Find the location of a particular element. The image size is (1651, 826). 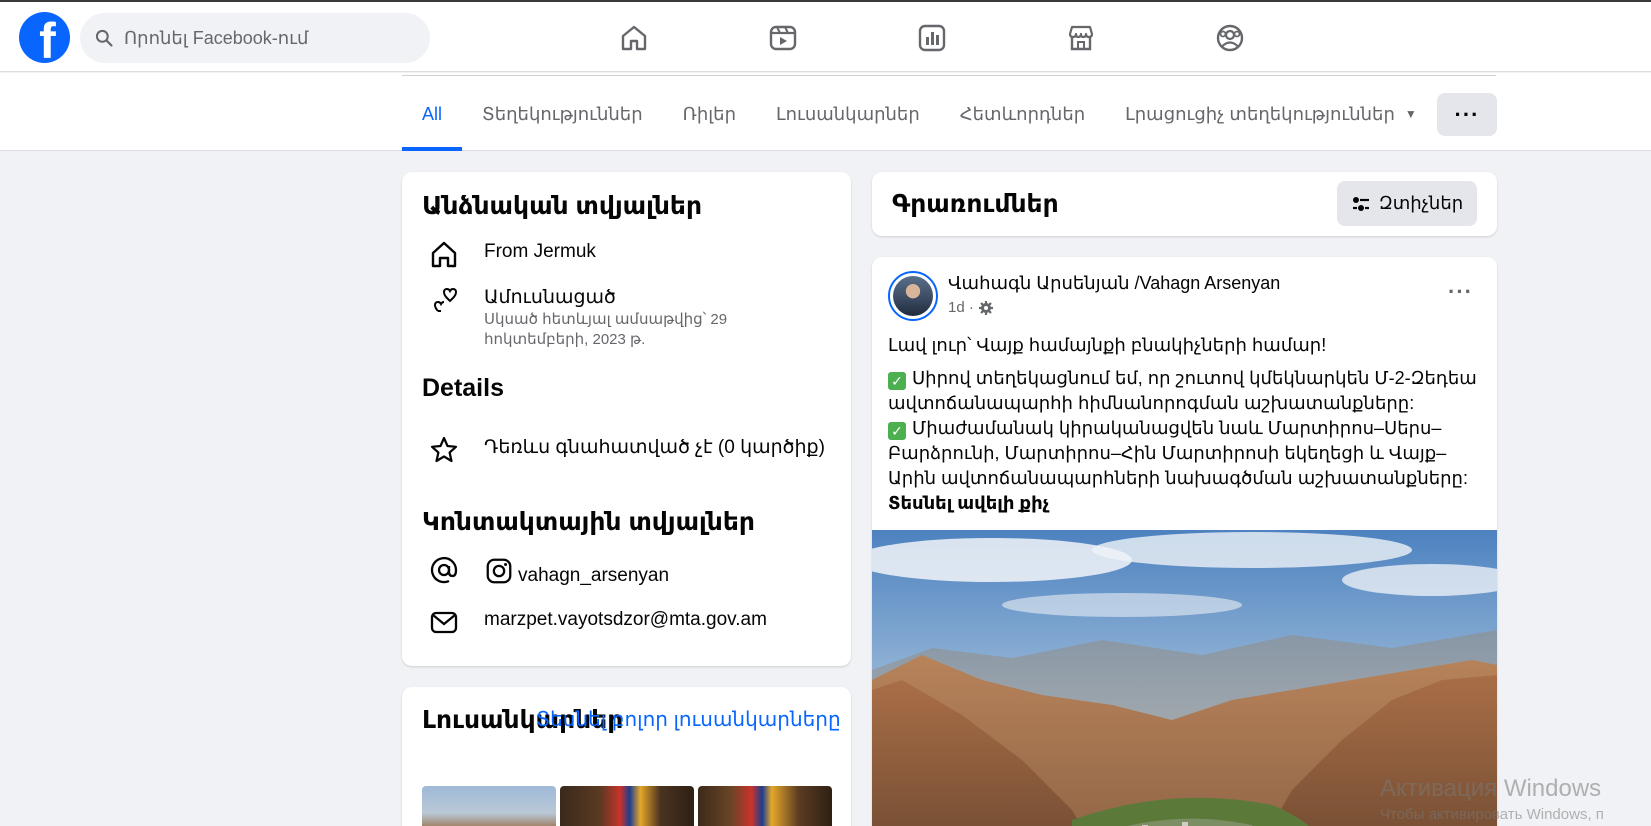

groups-icon is located at coordinates (1230, 38).